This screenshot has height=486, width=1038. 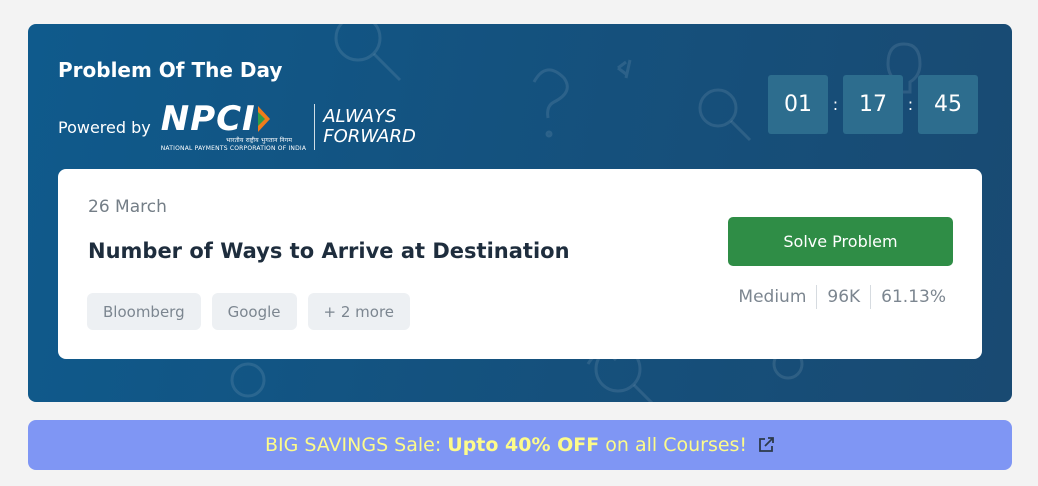 I want to click on tag-google: Google, so click(x=254, y=311).